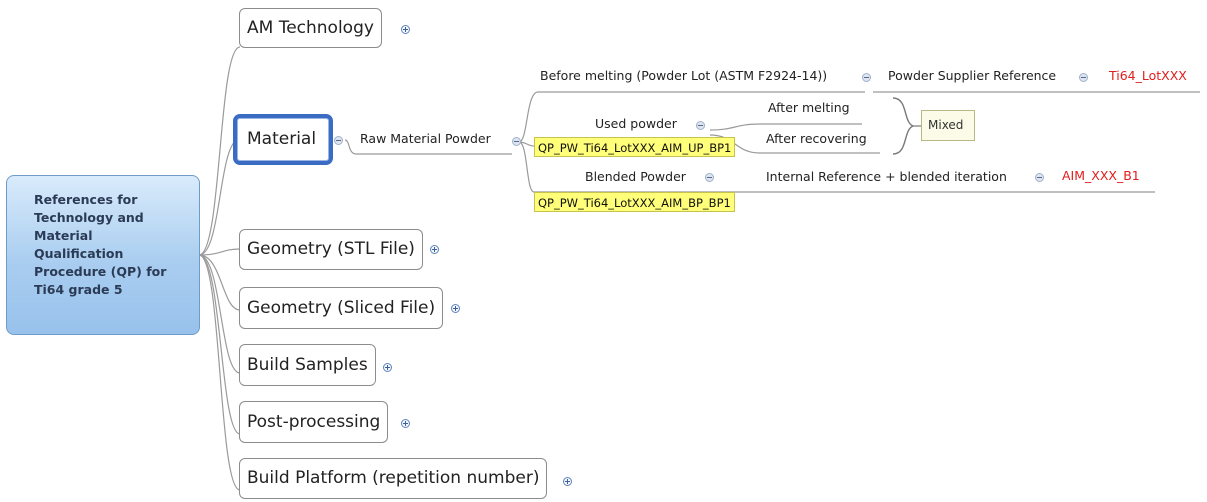 The height and width of the screenshot is (502, 1207). Describe the element at coordinates (972, 76) in the screenshot. I see `powder-supplier-label: Powder Supplier Reference` at that location.